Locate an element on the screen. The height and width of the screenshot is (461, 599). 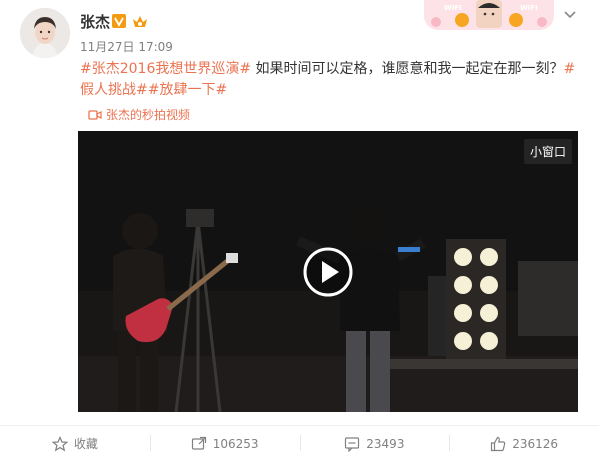
chevron-down-icon is located at coordinates (570, 15).